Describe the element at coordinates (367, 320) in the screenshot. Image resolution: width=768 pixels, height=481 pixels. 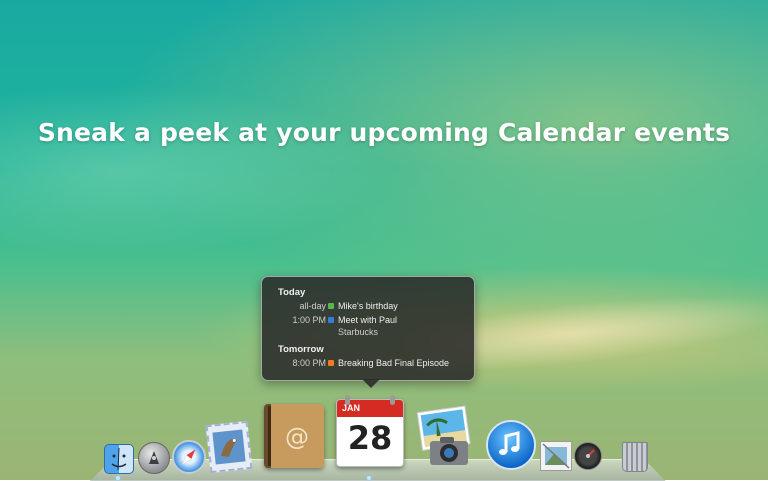
I see `event-title: Meet with Paul` at that location.